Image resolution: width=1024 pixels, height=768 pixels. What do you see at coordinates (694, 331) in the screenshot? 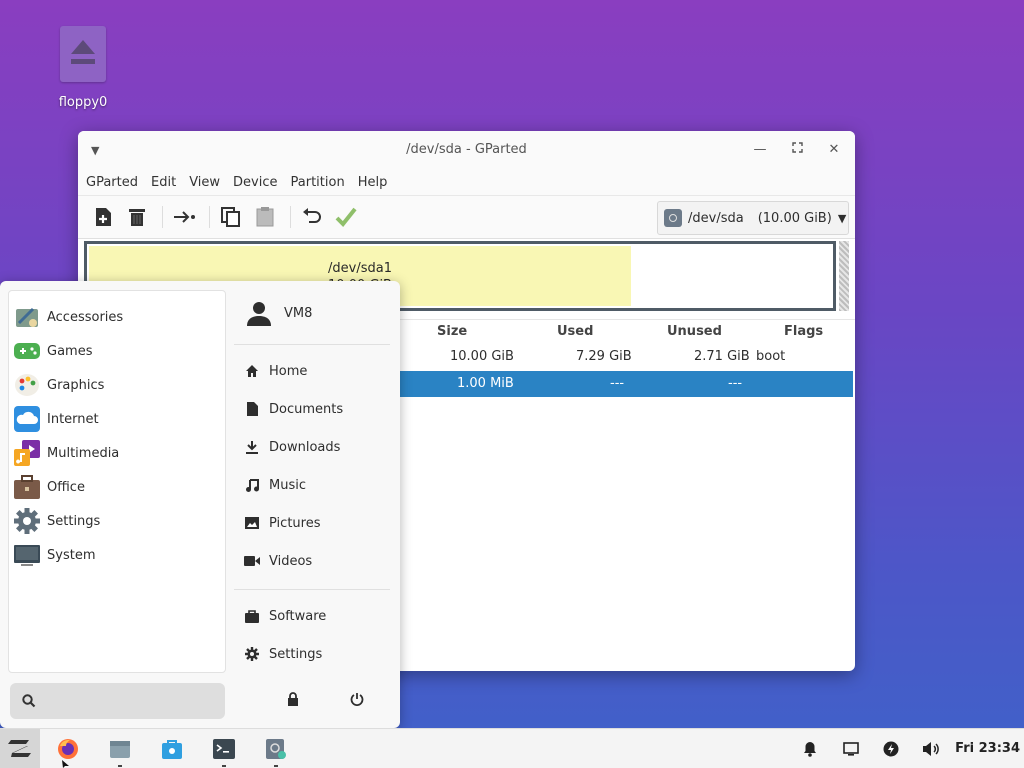
I see `column-header-unused: Unused` at bounding box center [694, 331].